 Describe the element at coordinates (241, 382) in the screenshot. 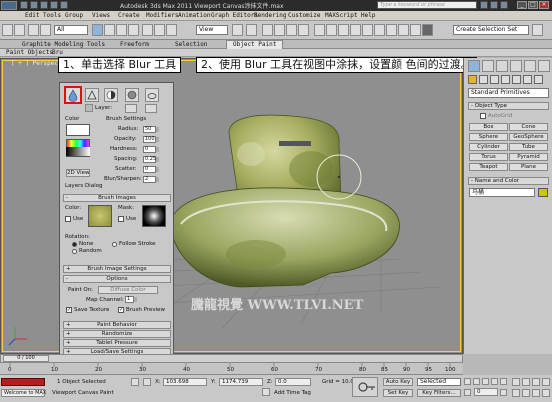

I see `y-coordinate-field: 1174.739` at that location.